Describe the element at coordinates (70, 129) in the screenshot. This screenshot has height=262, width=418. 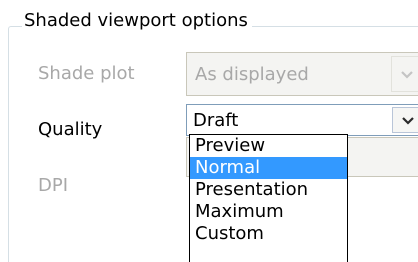
I see `quality-label: Quality` at that location.